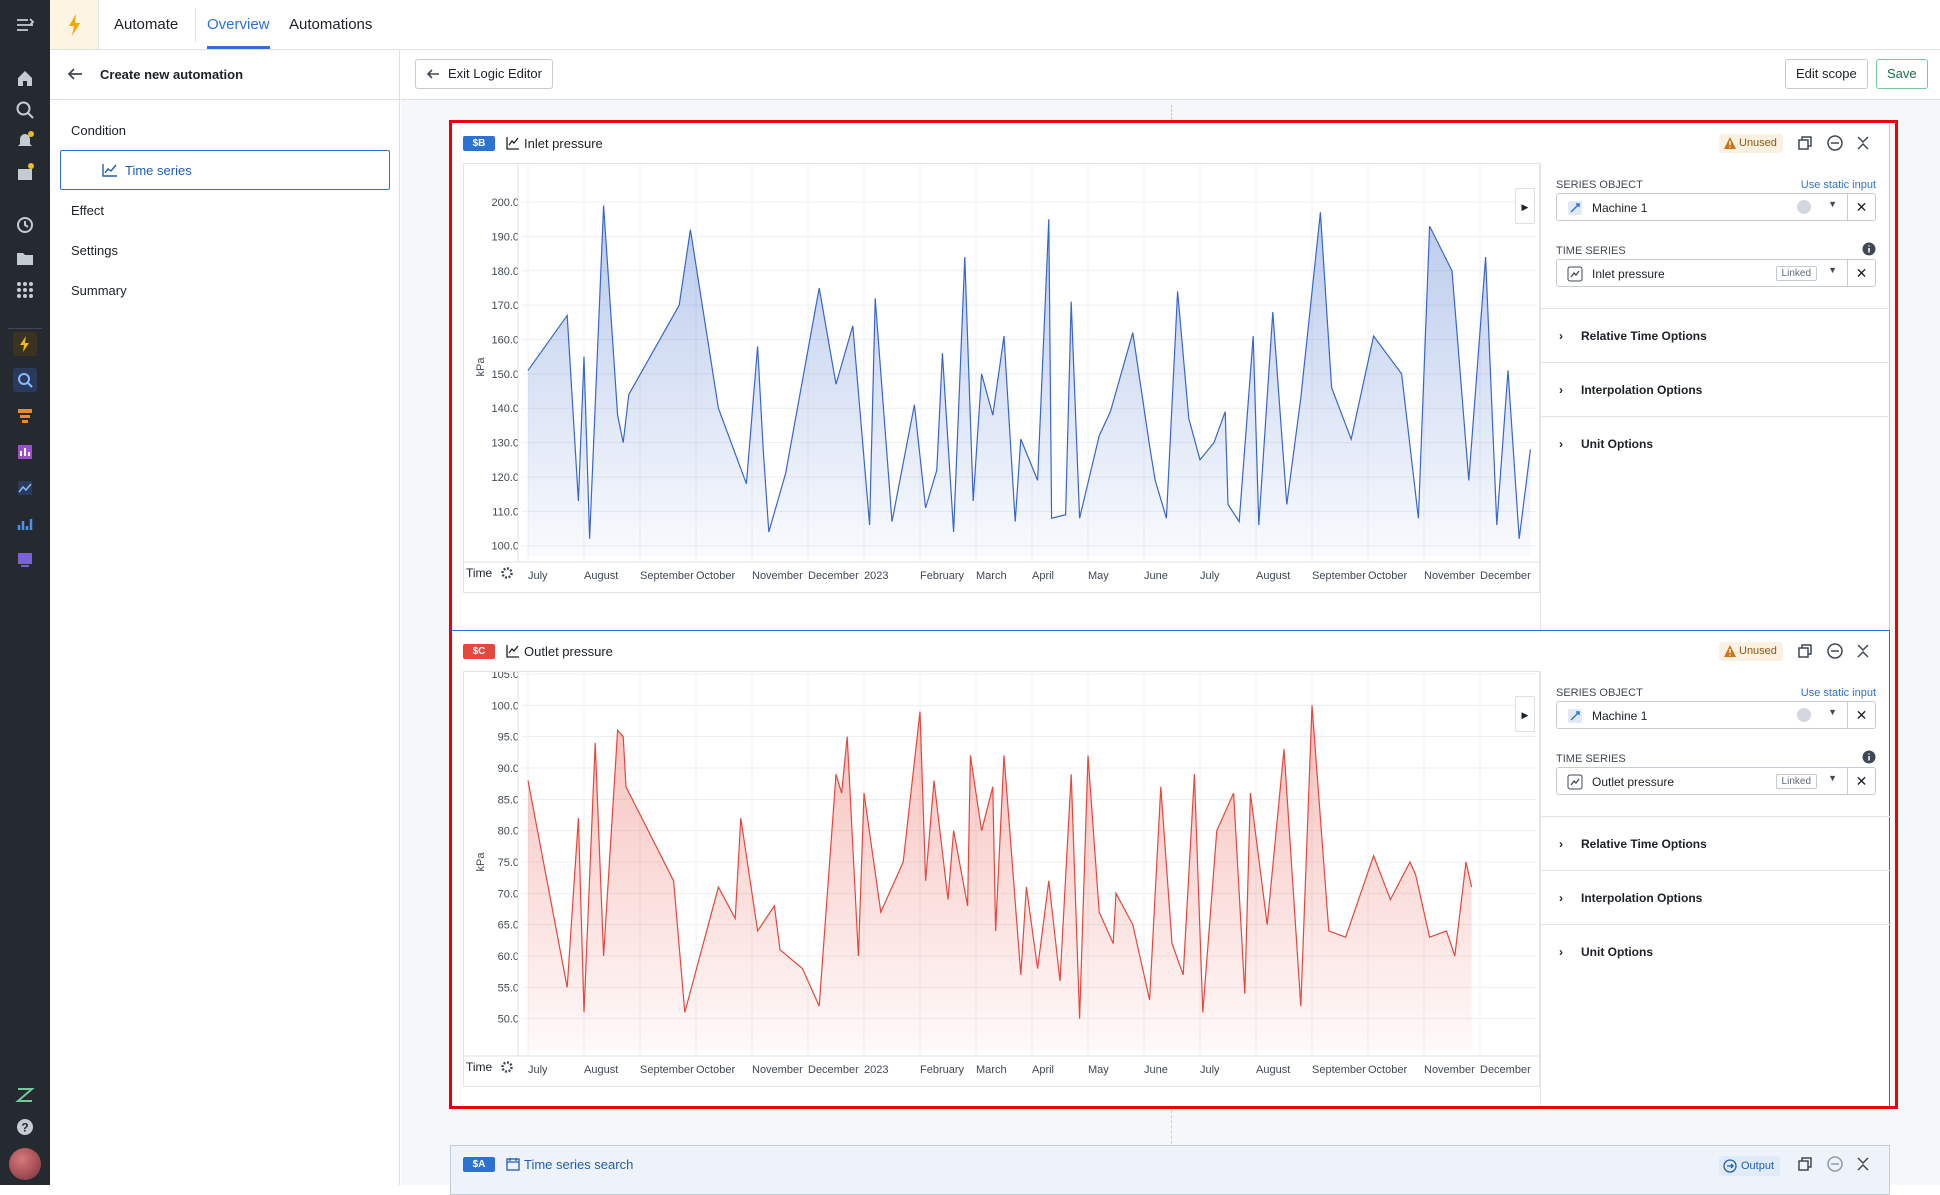  I want to click on avatar, so click(25, 1164).